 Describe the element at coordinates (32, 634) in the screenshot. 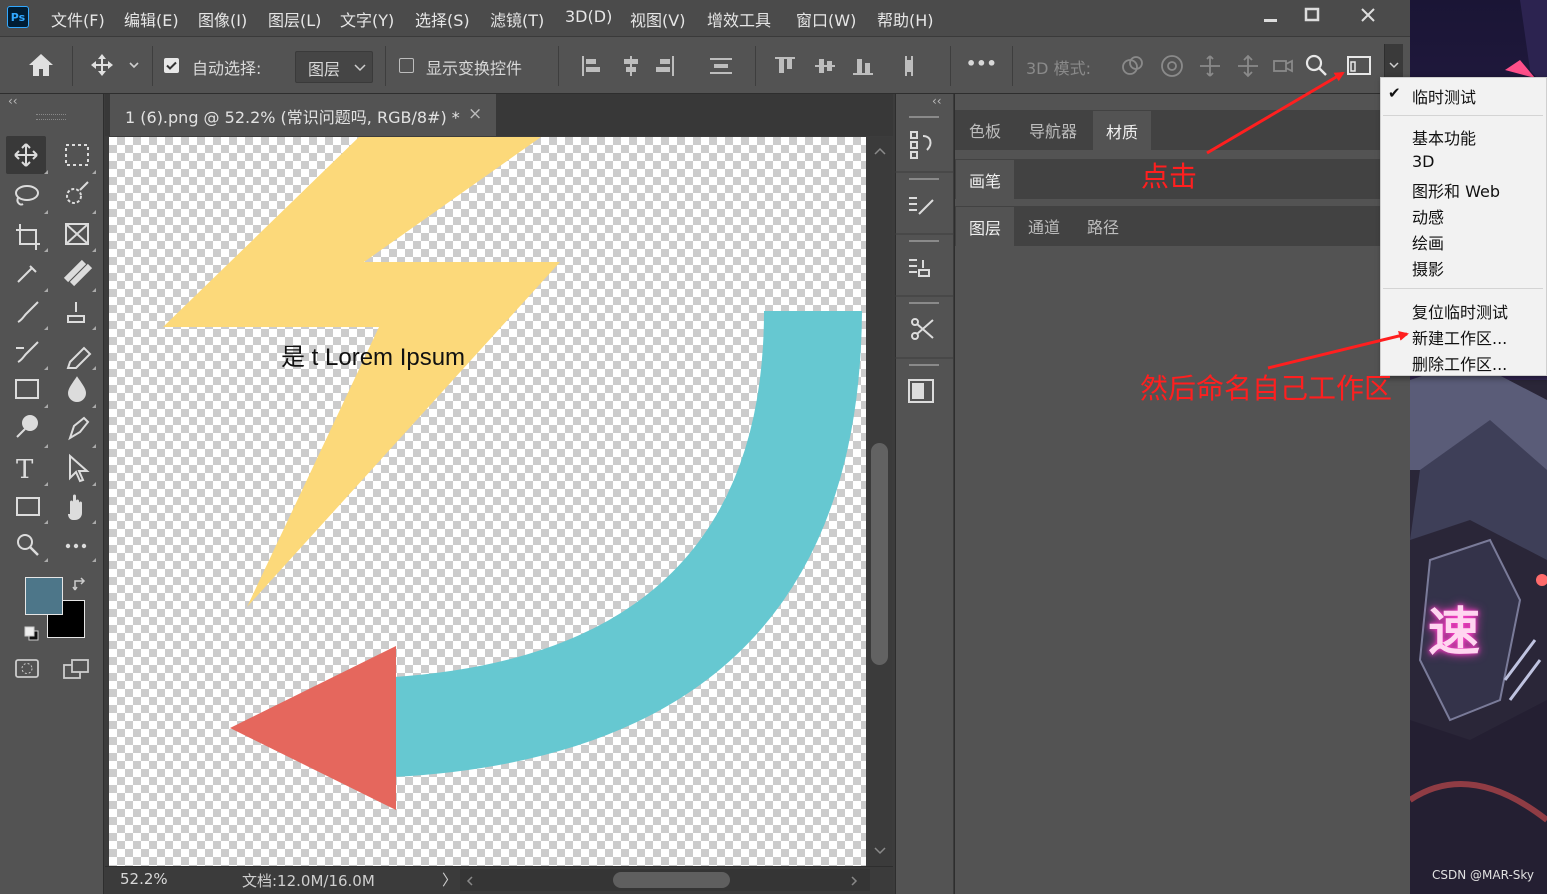

I see `default-colors-icon` at that location.